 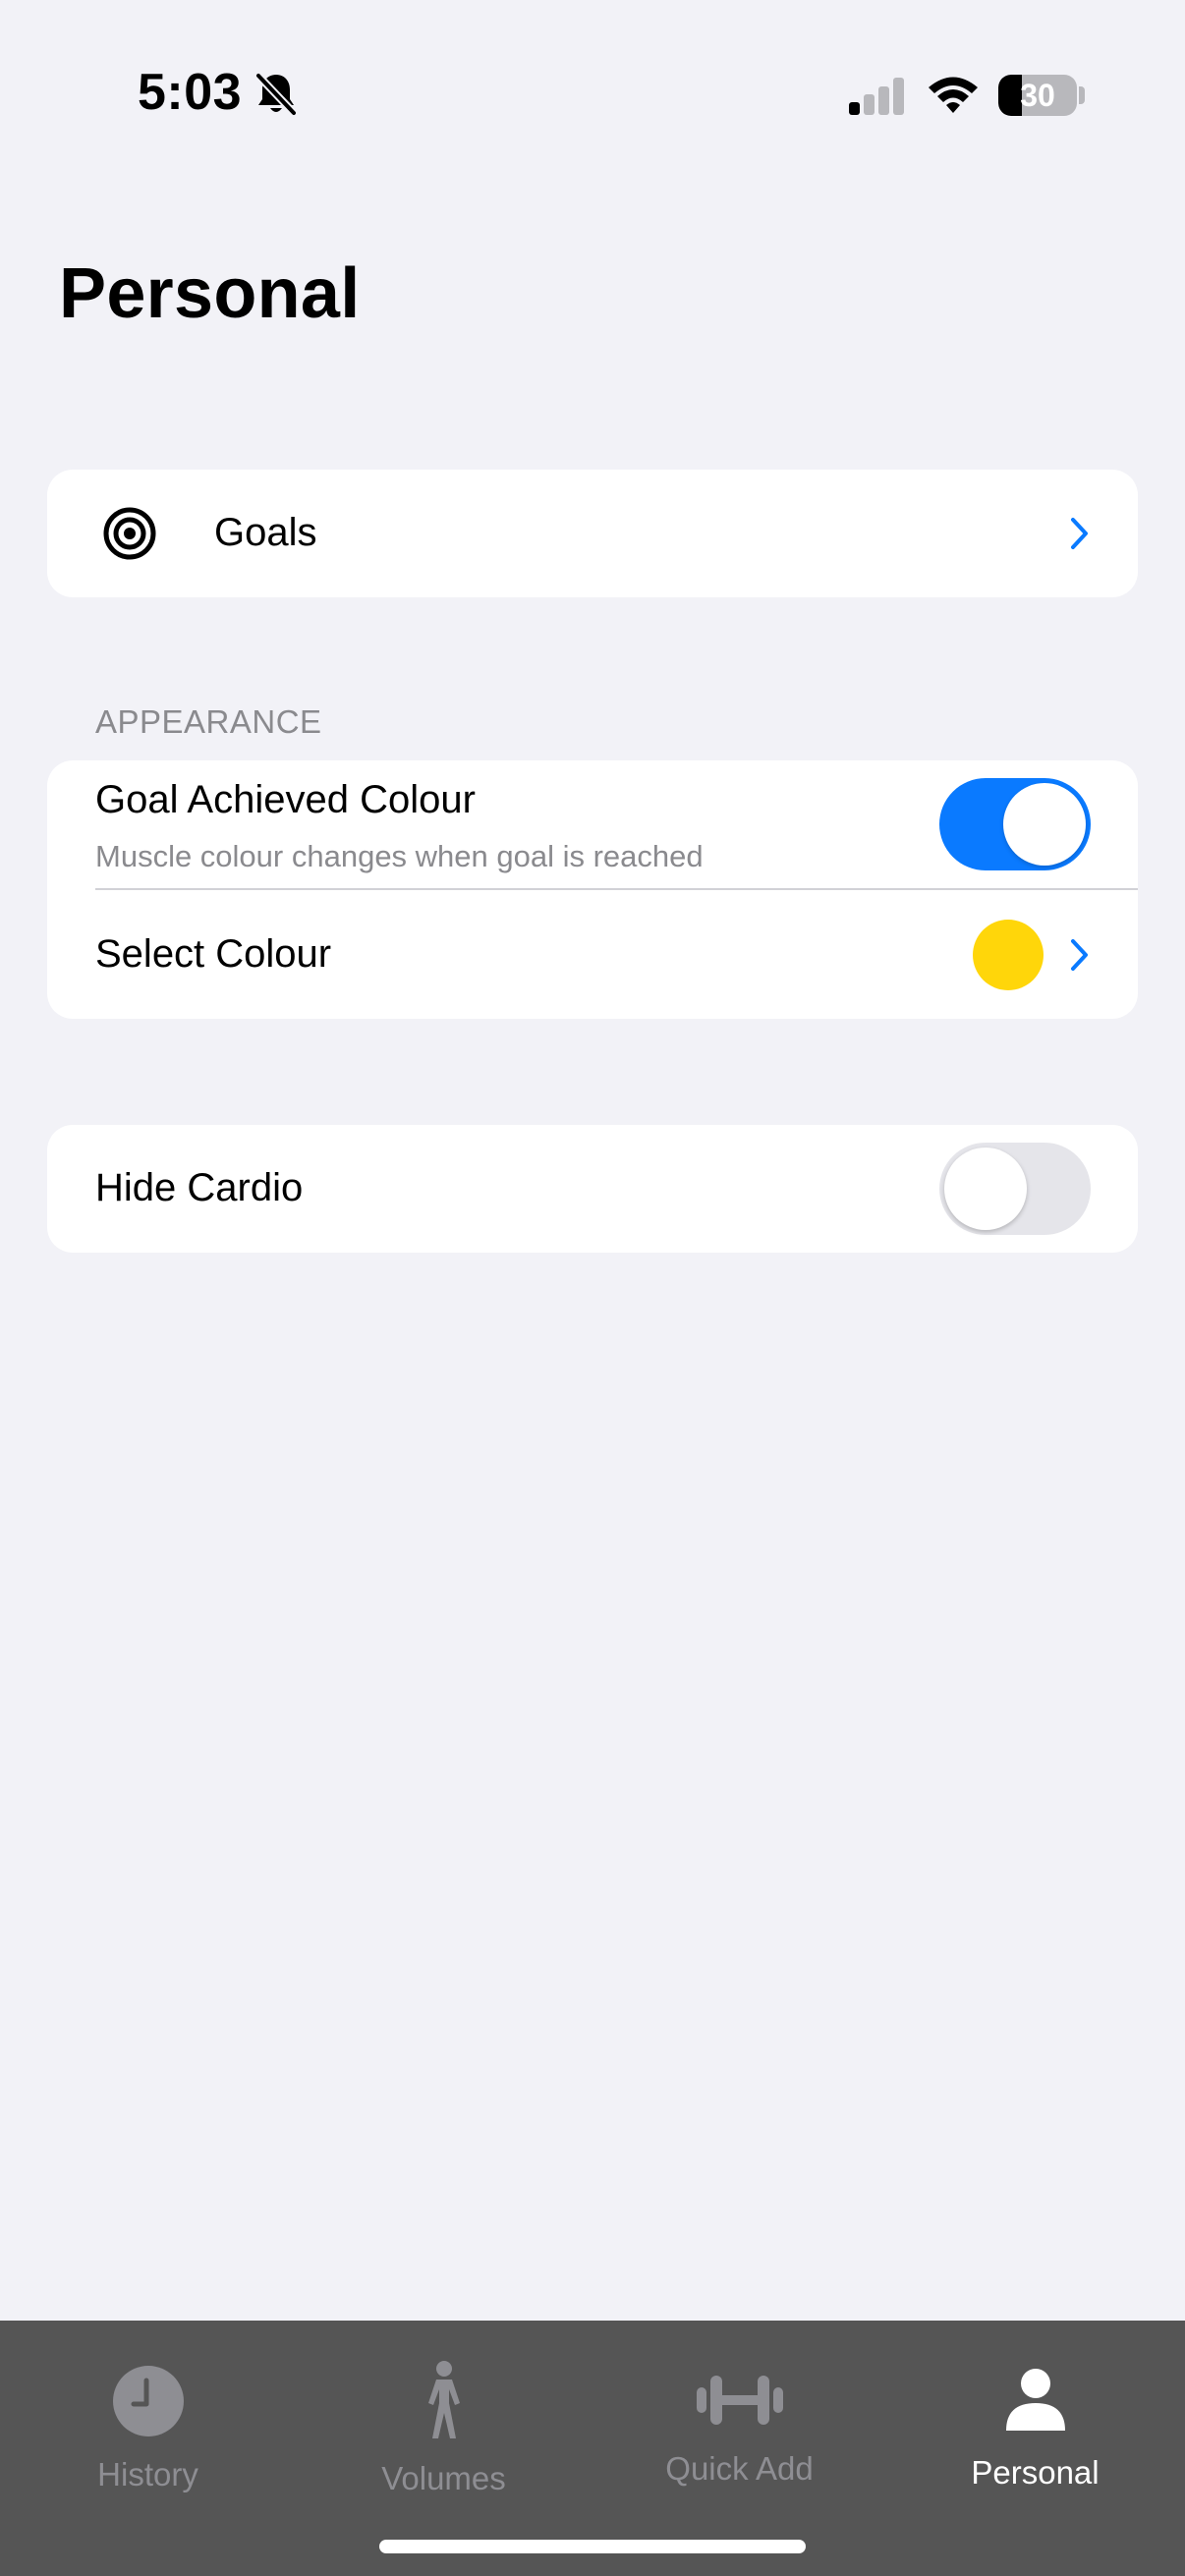 I want to click on appearance-section-header: APPEARANCE, so click(x=209, y=721).